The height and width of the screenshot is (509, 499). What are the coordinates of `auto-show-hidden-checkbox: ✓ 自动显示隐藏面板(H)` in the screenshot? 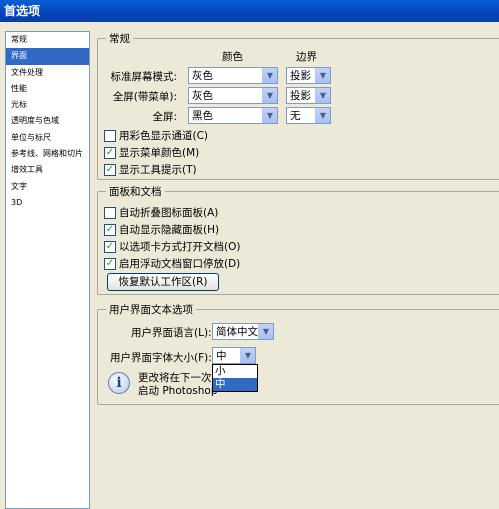 It's located at (161, 229).